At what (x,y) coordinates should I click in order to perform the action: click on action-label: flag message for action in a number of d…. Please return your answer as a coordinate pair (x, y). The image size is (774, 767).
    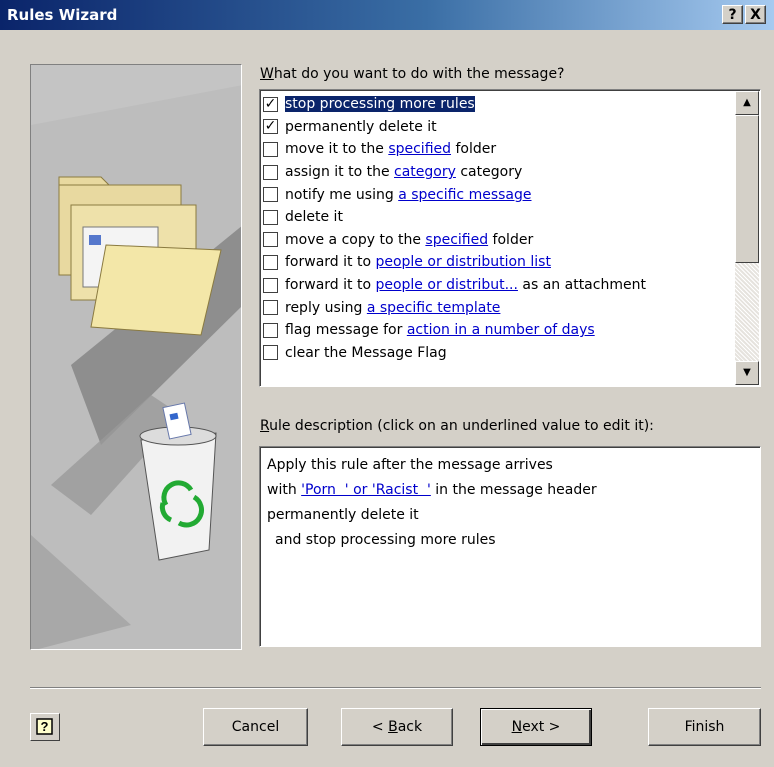
    Looking at the image, I should click on (440, 330).